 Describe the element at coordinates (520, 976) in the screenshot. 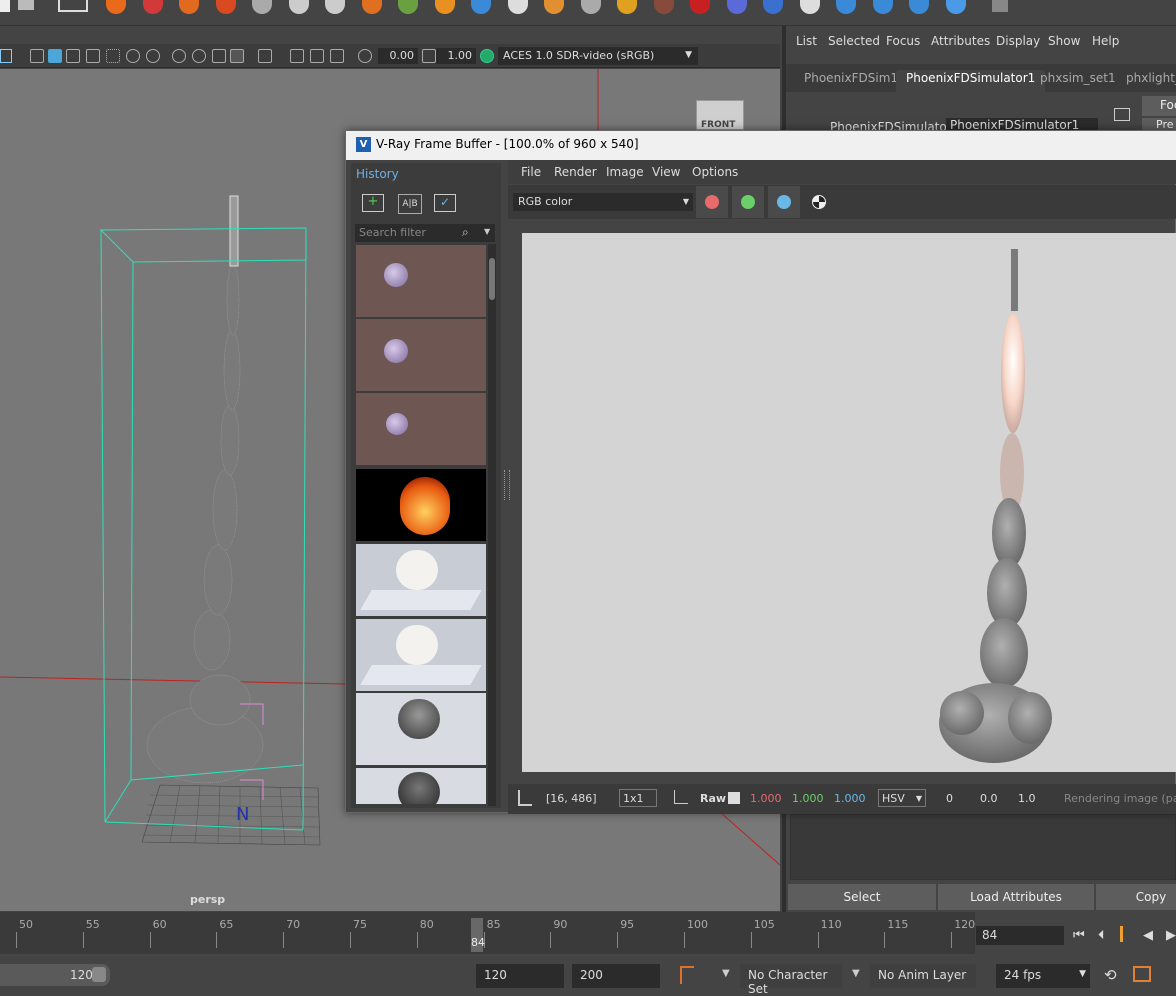

I see `end-time-field: 120` at that location.